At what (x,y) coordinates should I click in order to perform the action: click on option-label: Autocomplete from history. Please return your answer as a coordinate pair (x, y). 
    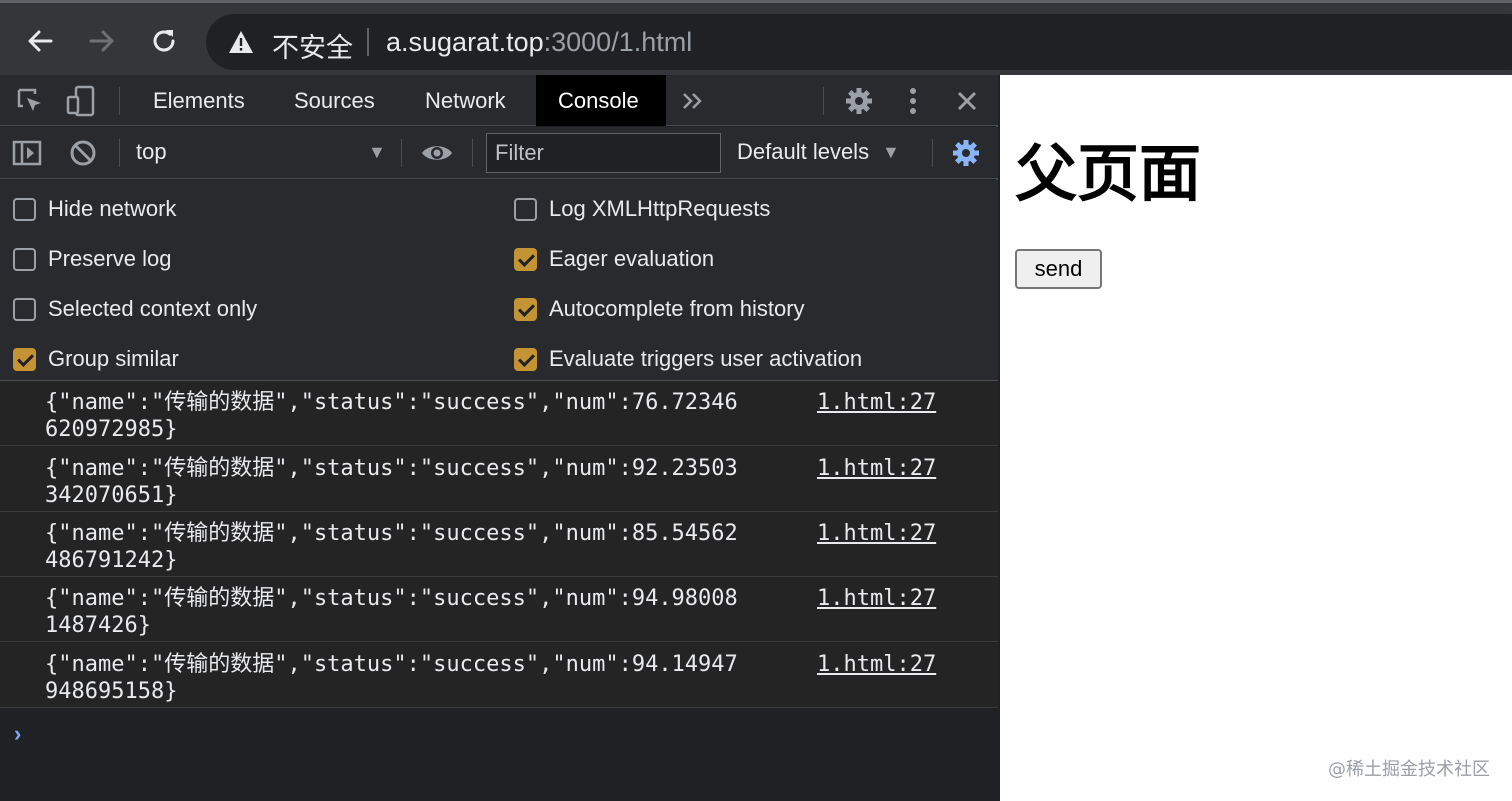
    Looking at the image, I should click on (677, 308).